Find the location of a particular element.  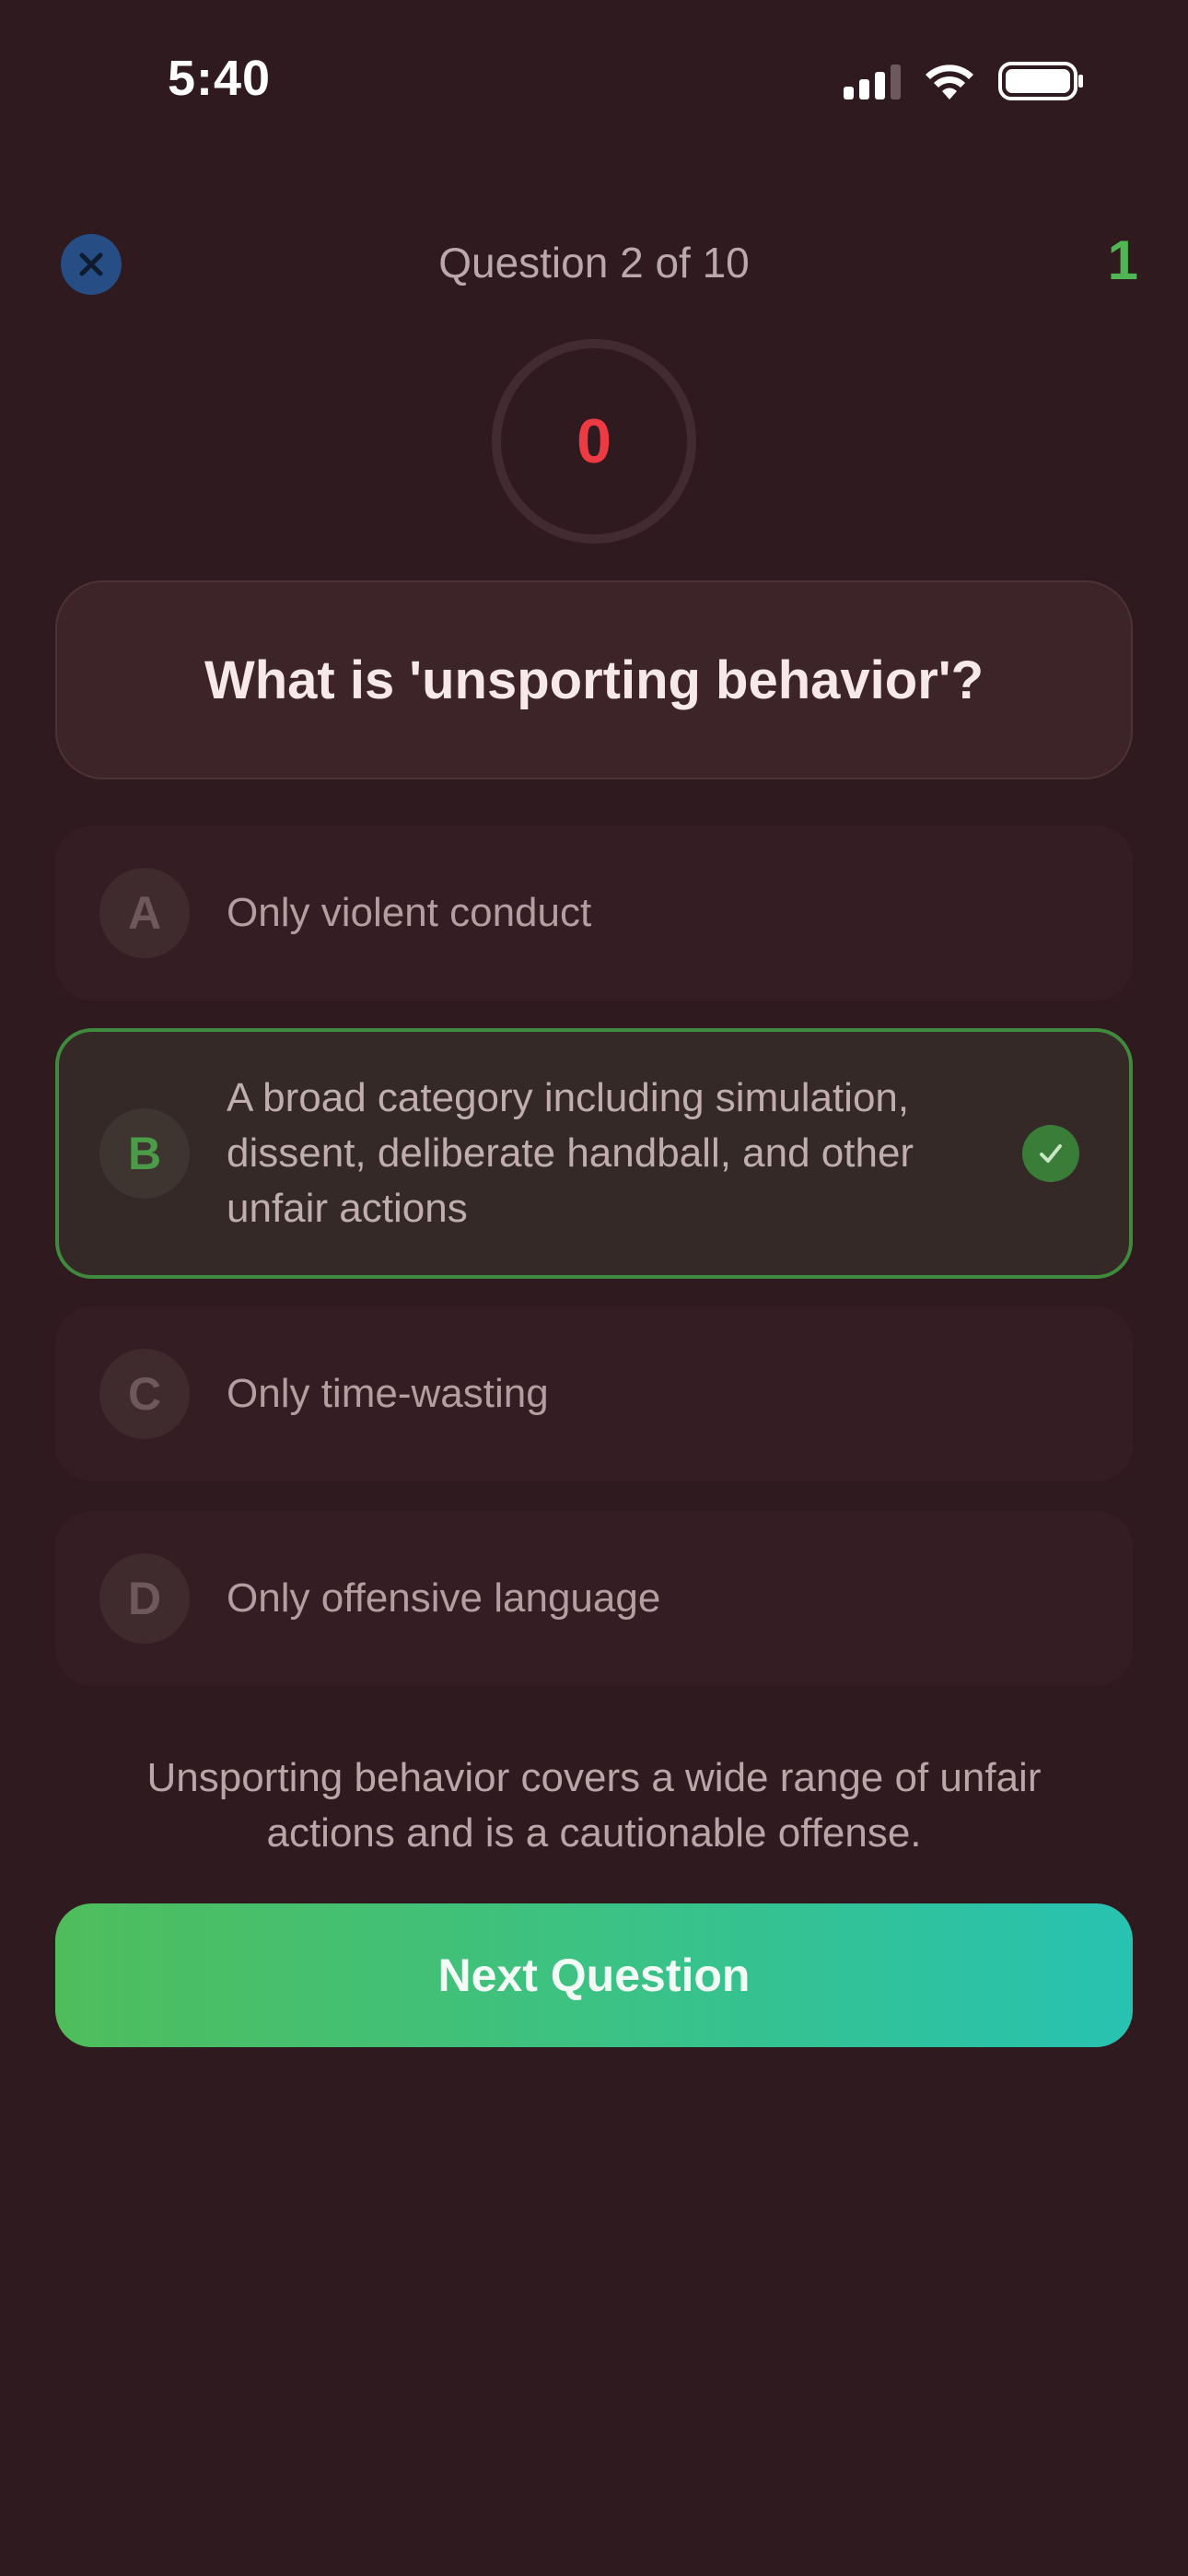

option-c: C Only time-wasting is located at coordinates (594, 1393).